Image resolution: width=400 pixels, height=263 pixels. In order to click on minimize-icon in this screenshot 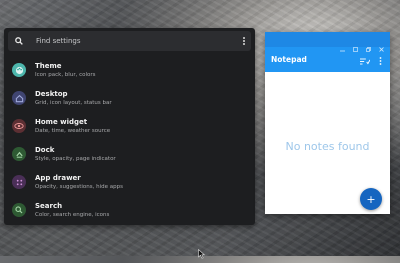, I will do `click(342, 44)`.